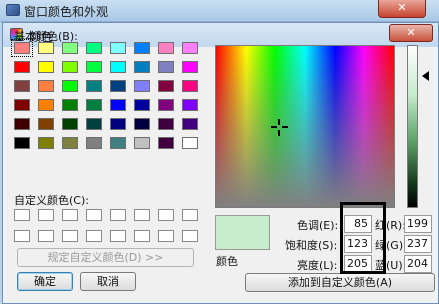 Image resolution: width=439 pixels, height=304 pixels. Describe the element at coordinates (317, 265) in the screenshot. I see `luminance-label: 亮度(L):` at that location.